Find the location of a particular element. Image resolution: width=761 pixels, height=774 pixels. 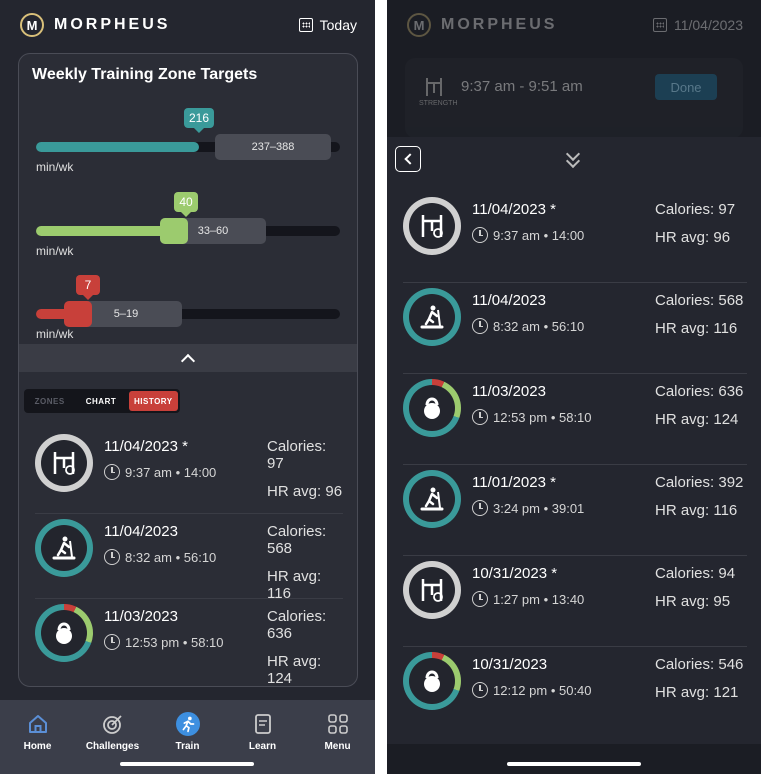

history-time: 9:37 am • 14:00 is located at coordinates (160, 472).